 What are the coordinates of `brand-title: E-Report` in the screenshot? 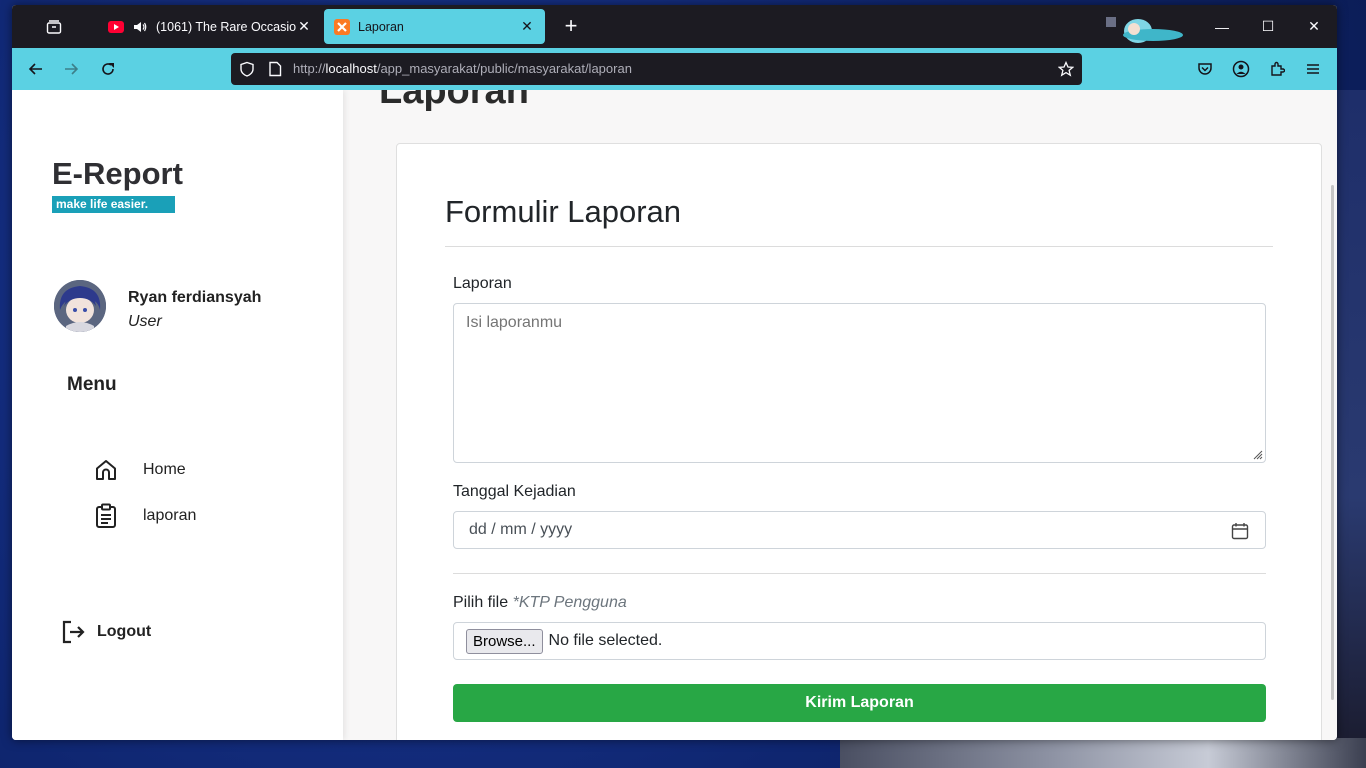 It's located at (117, 174).